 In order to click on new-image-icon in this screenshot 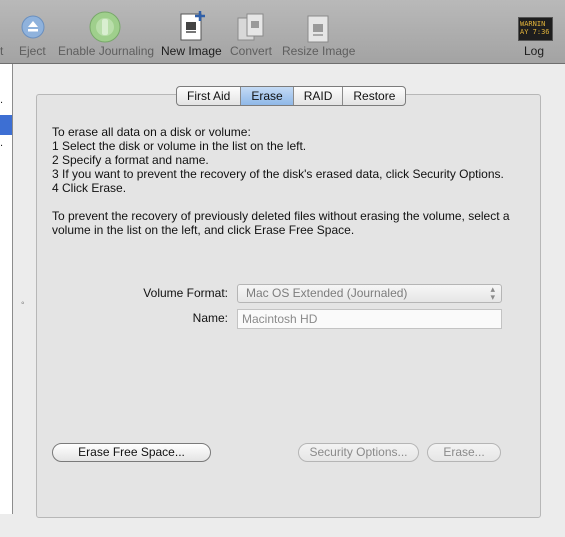, I will do `click(193, 28)`.